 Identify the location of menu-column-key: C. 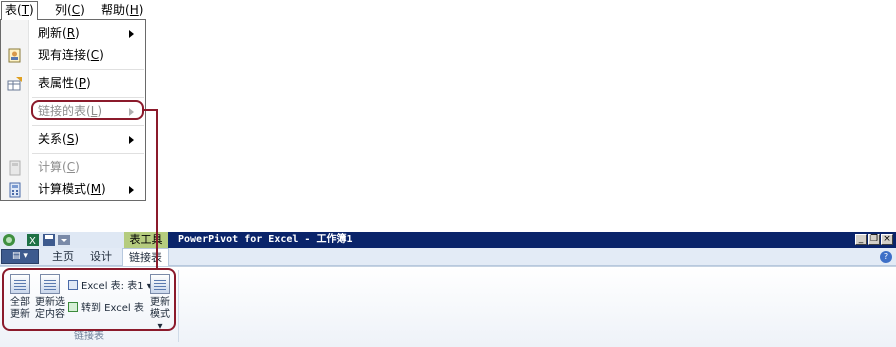
(76, 10).